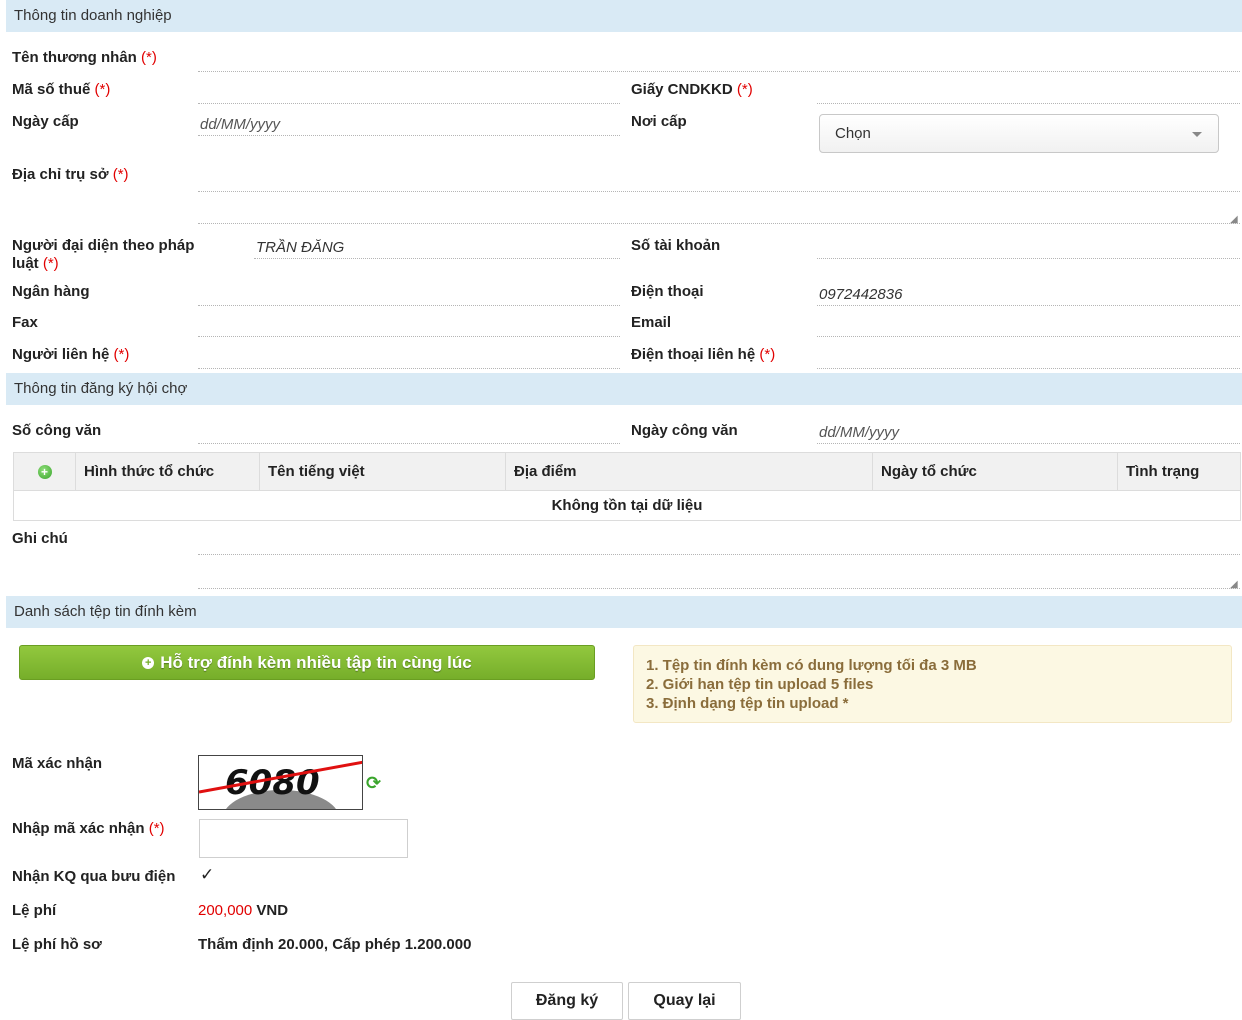 The image size is (1242, 1020). What do you see at coordinates (376, 783) in the screenshot?
I see `refresh-icon: ⟳` at bounding box center [376, 783].